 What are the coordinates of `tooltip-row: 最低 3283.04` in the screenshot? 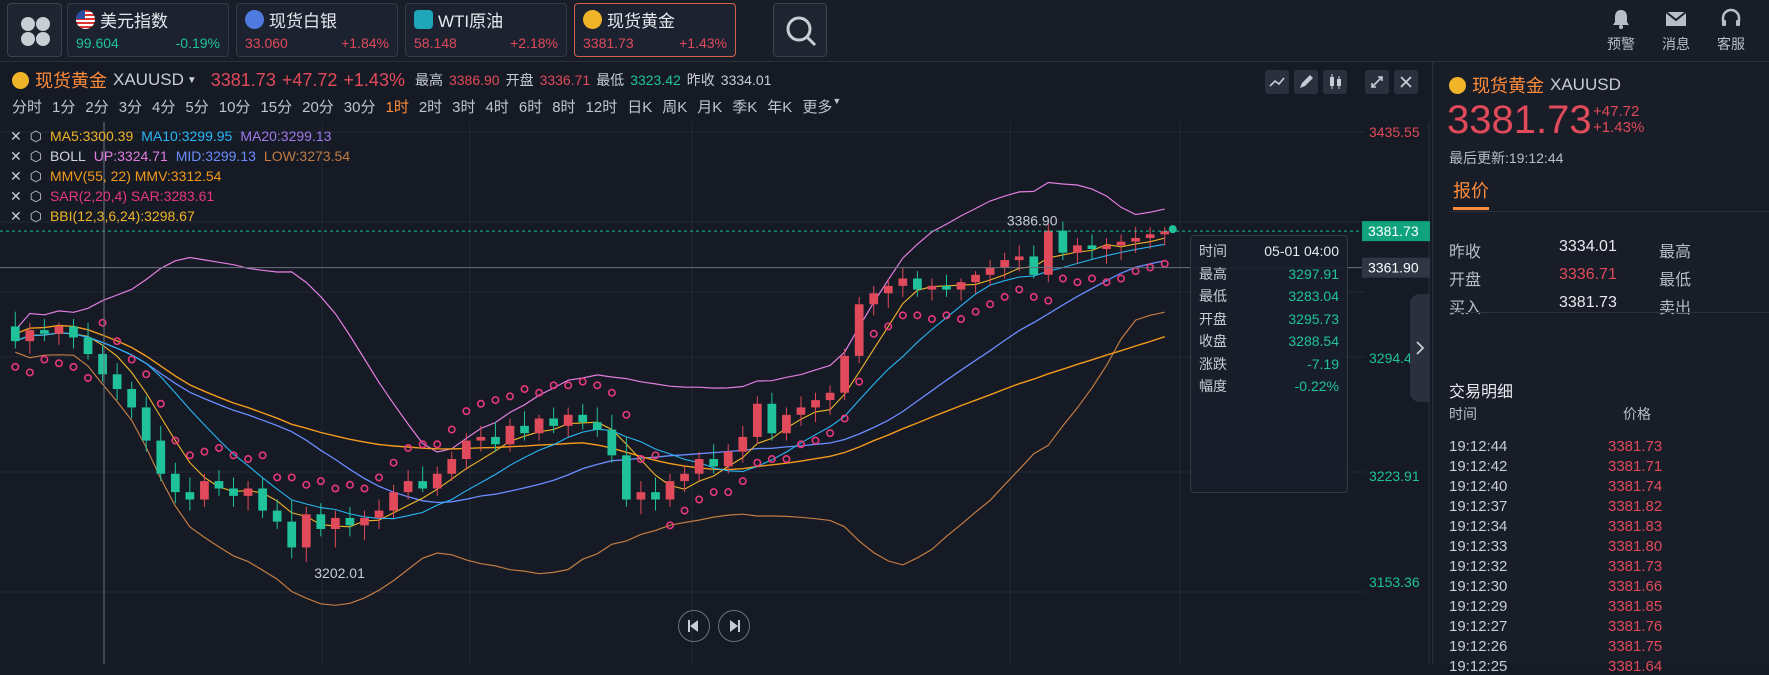 It's located at (1269, 296).